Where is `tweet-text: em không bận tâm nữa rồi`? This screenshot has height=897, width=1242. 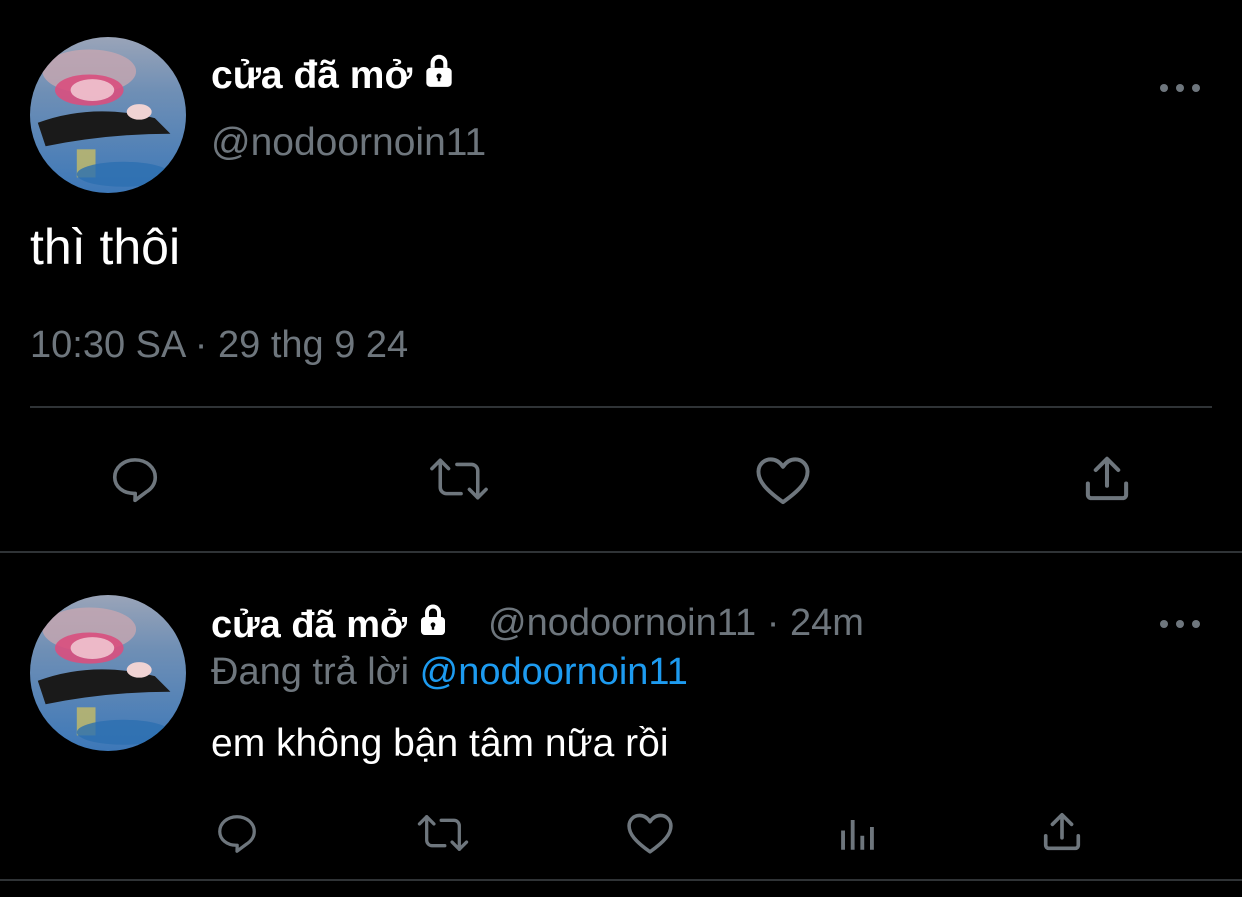
tweet-text: em không bận tâm nữa rồi is located at coordinates (440, 743).